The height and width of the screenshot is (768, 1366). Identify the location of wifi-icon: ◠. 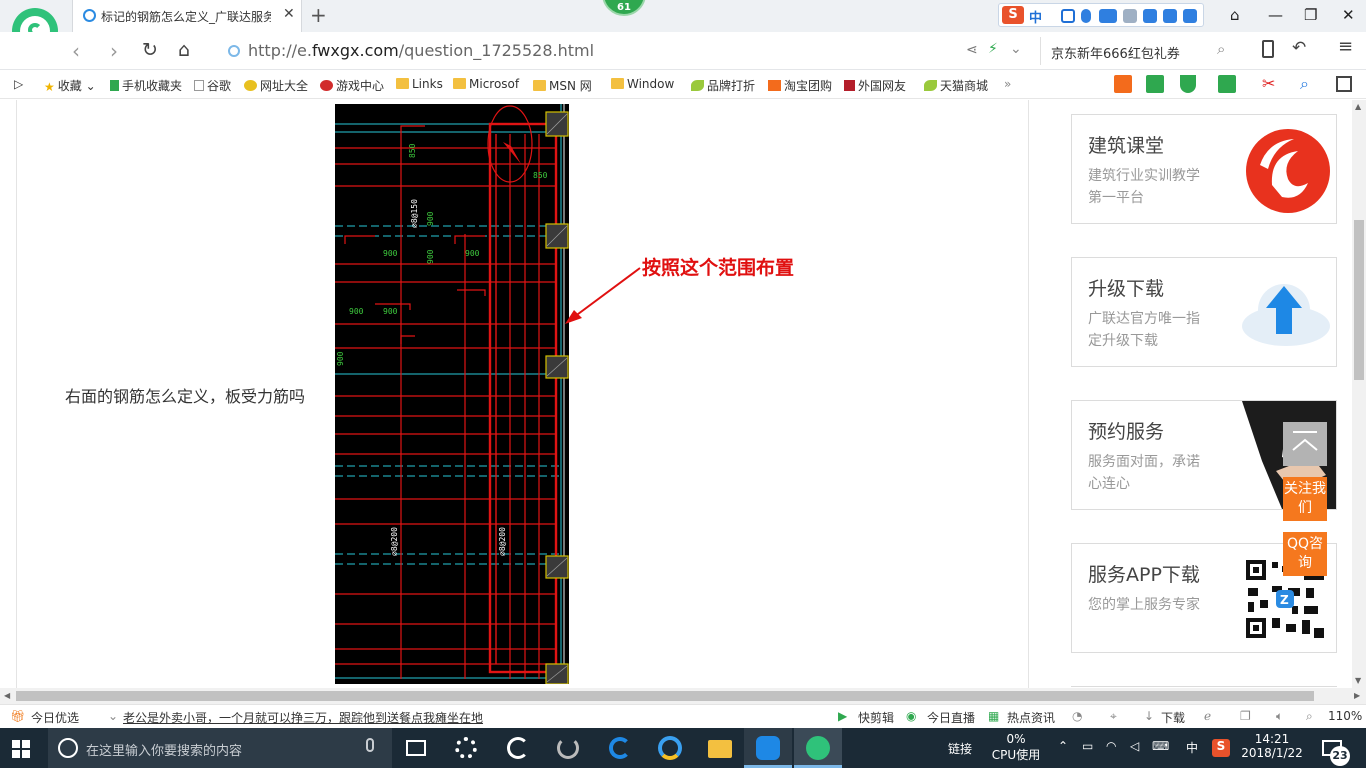
(1111, 746).